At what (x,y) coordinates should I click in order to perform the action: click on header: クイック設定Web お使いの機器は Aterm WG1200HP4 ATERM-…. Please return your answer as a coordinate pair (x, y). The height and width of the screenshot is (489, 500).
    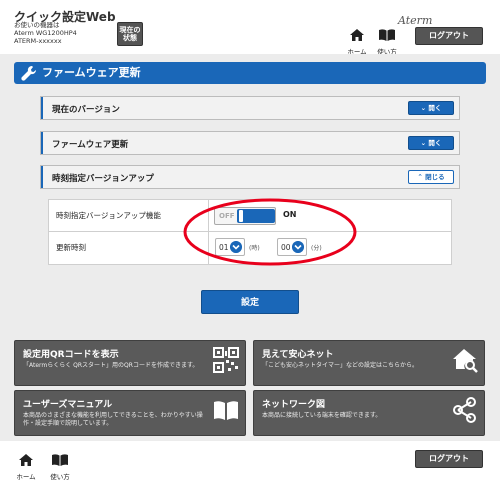
    Looking at the image, I should click on (250, 28).